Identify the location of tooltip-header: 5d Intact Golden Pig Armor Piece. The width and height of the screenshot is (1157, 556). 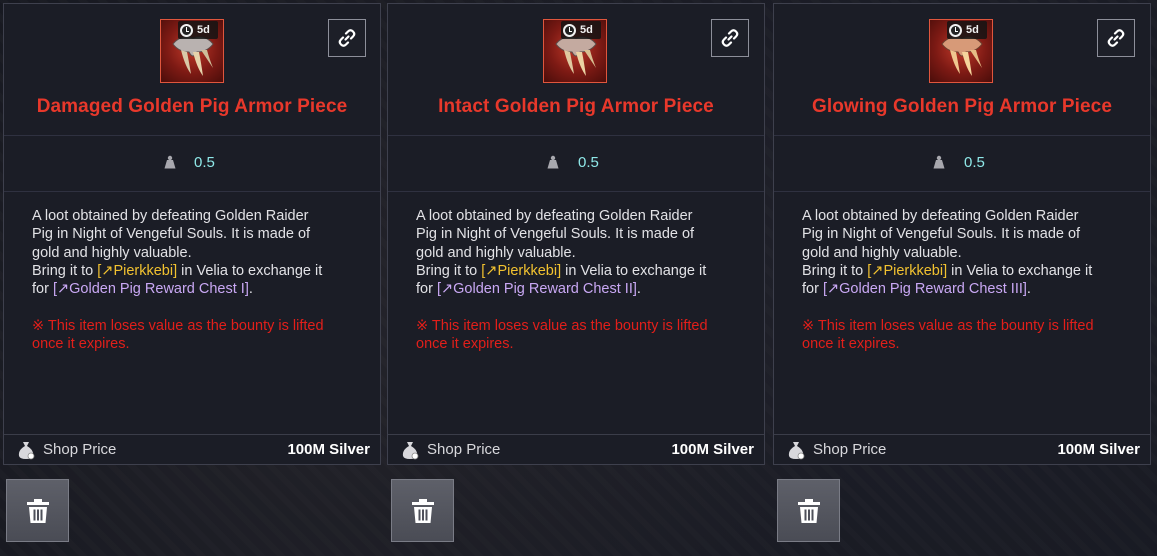
(576, 70).